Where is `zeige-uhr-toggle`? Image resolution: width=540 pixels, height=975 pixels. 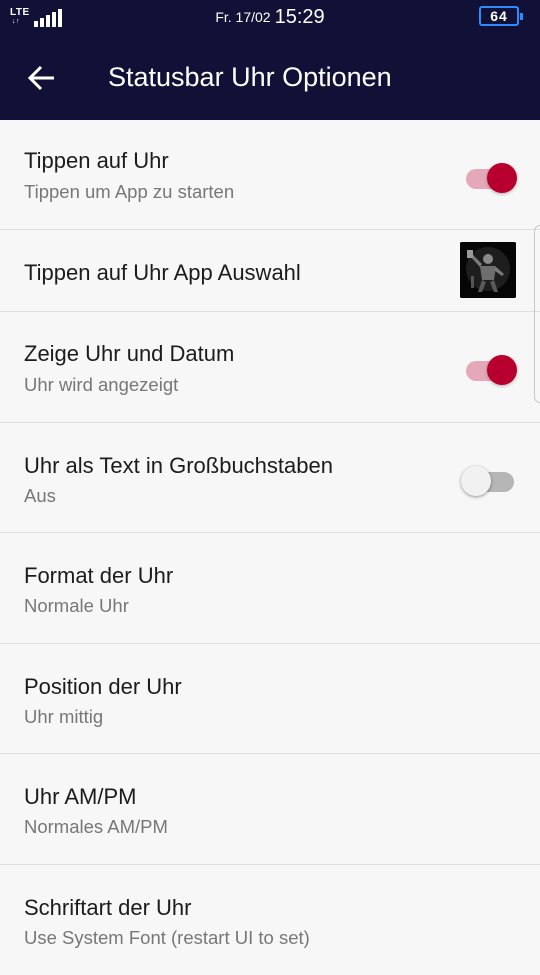 zeige-uhr-toggle is located at coordinates (491, 367).